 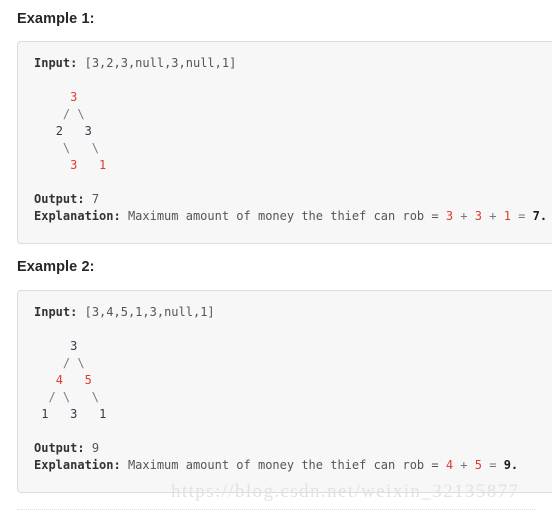 What do you see at coordinates (507, 216) in the screenshot?
I see `explanation-term: 1` at bounding box center [507, 216].